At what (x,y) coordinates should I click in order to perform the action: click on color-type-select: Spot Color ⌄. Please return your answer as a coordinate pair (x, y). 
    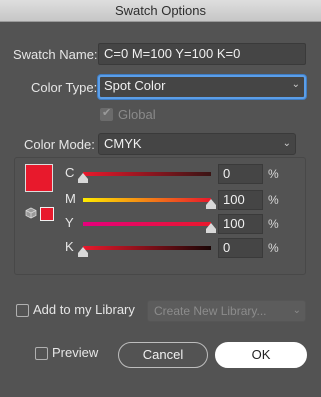
    Looking at the image, I should click on (202, 87).